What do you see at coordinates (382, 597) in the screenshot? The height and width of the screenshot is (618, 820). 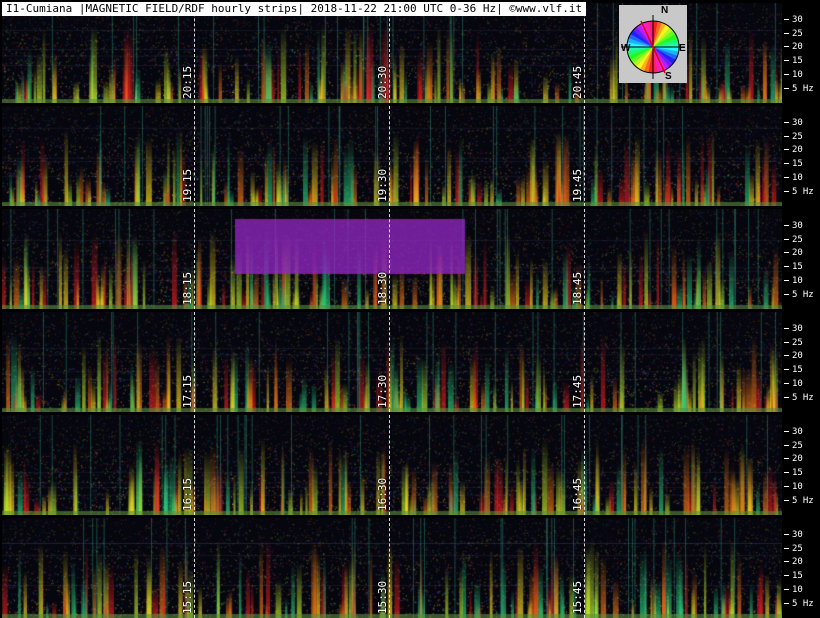 I see `time-label-1530: 15:30` at bounding box center [382, 597].